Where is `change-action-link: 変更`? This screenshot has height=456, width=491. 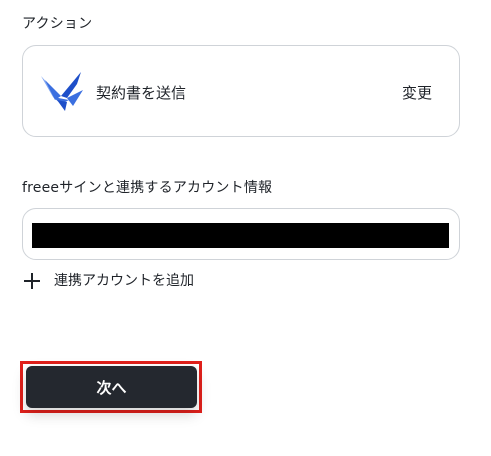 change-action-link: 変更 is located at coordinates (417, 92).